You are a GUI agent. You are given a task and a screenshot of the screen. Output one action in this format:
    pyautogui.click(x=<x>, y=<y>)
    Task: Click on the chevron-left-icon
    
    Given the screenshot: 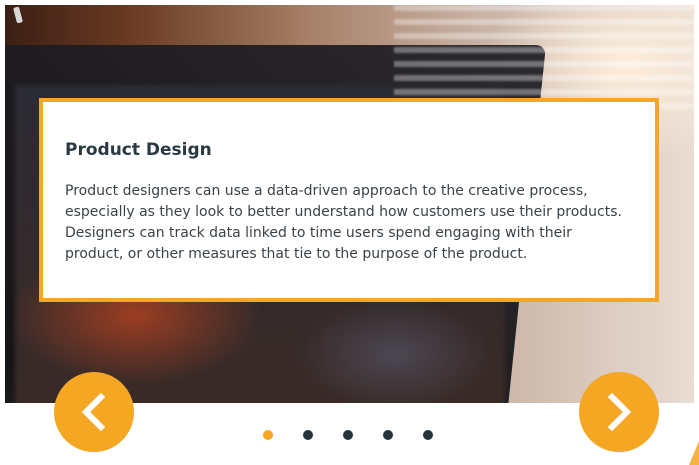 What is the action you would take?
    pyautogui.click(x=93, y=412)
    